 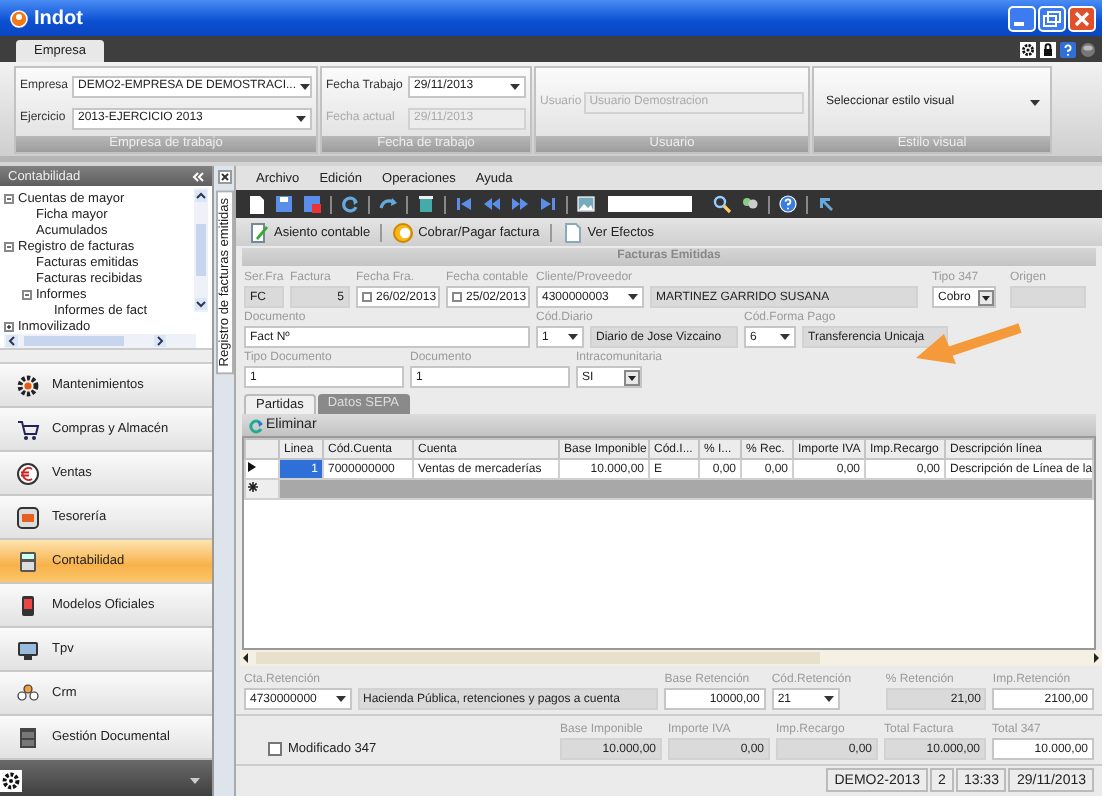 What do you see at coordinates (253, 487) in the screenshot?
I see `new-row-icon` at bounding box center [253, 487].